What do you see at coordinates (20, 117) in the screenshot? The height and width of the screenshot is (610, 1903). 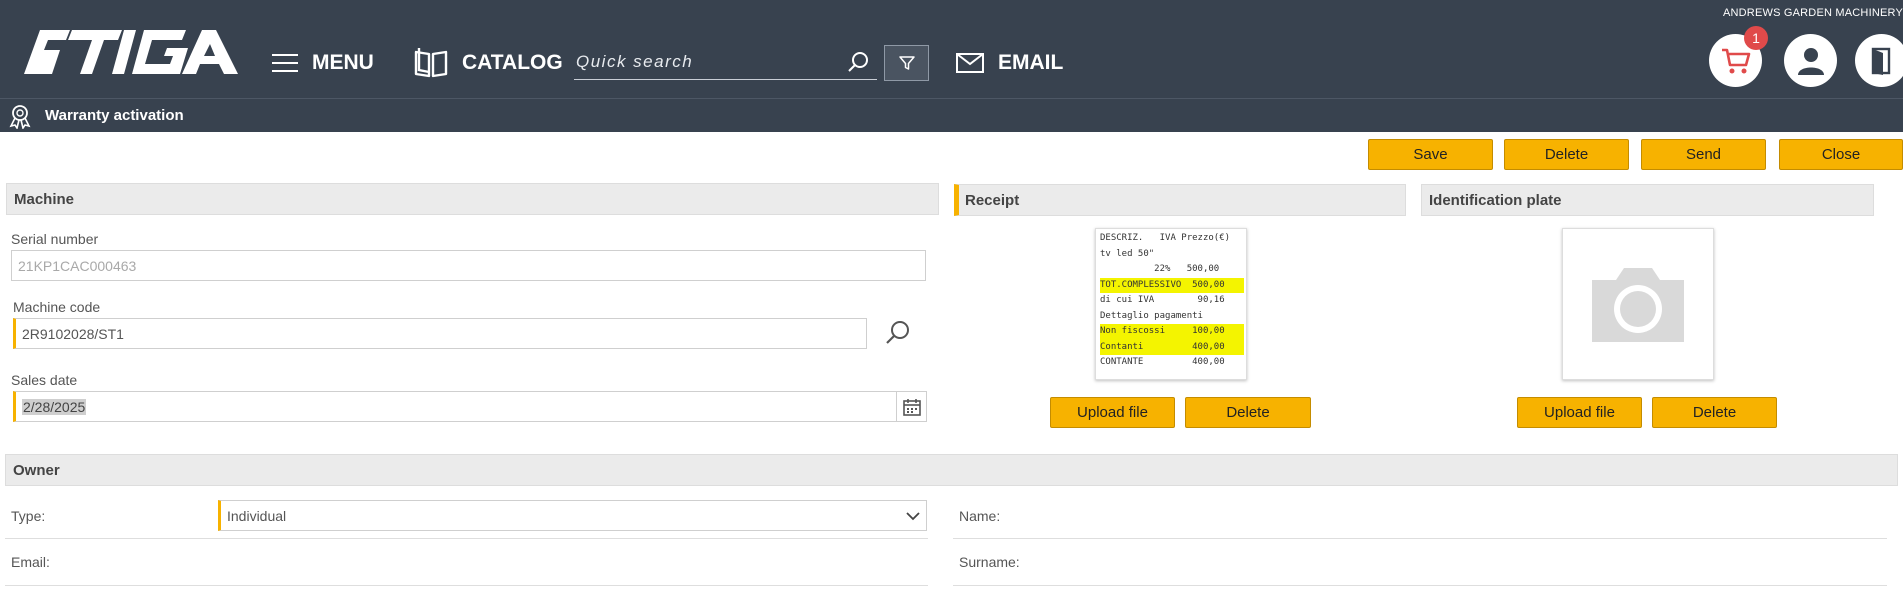 I see `award-ribbon-icon` at bounding box center [20, 117].